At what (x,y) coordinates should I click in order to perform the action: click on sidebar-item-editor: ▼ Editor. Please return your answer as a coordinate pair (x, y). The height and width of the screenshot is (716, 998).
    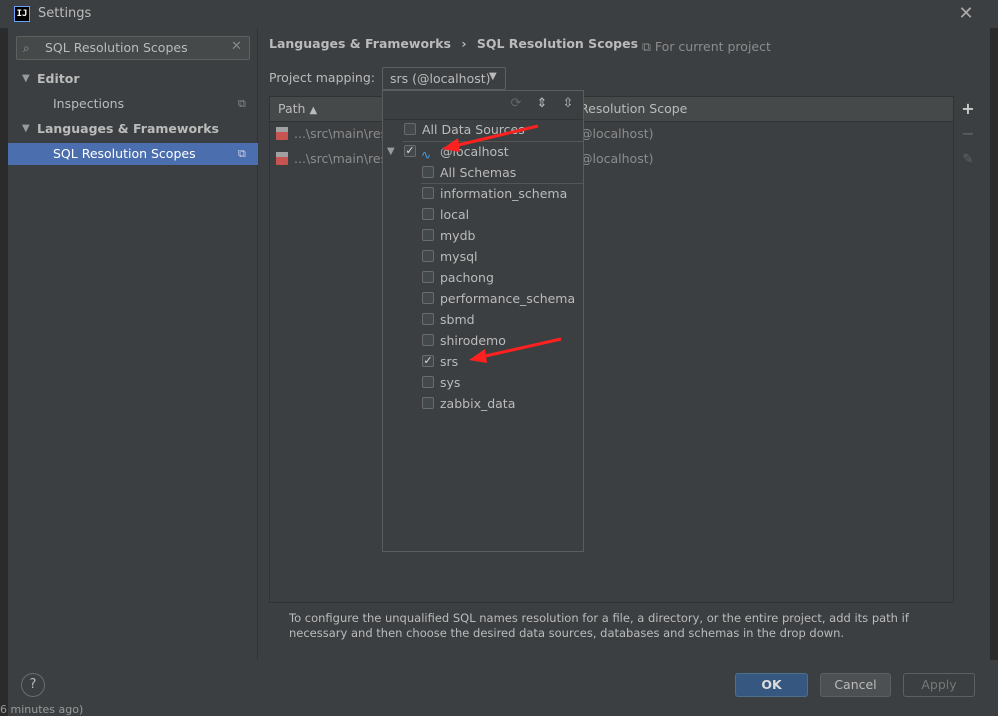
    Looking at the image, I should click on (133, 79).